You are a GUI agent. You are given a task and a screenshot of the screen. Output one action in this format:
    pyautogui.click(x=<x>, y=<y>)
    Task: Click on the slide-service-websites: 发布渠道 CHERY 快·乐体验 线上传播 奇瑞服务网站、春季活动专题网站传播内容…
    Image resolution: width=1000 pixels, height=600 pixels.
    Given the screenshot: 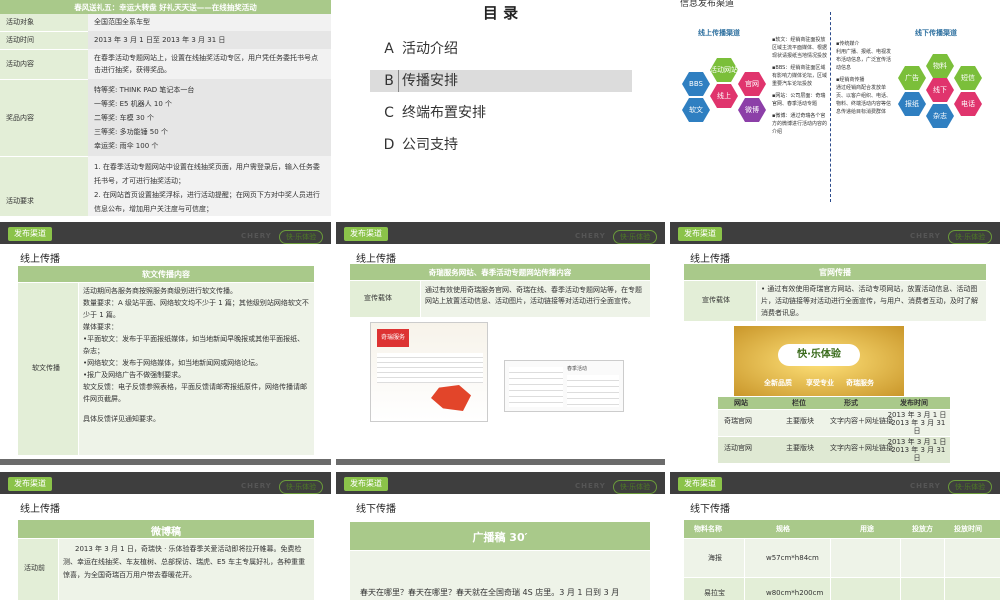 What is the action you would take?
    pyautogui.click(x=500, y=343)
    